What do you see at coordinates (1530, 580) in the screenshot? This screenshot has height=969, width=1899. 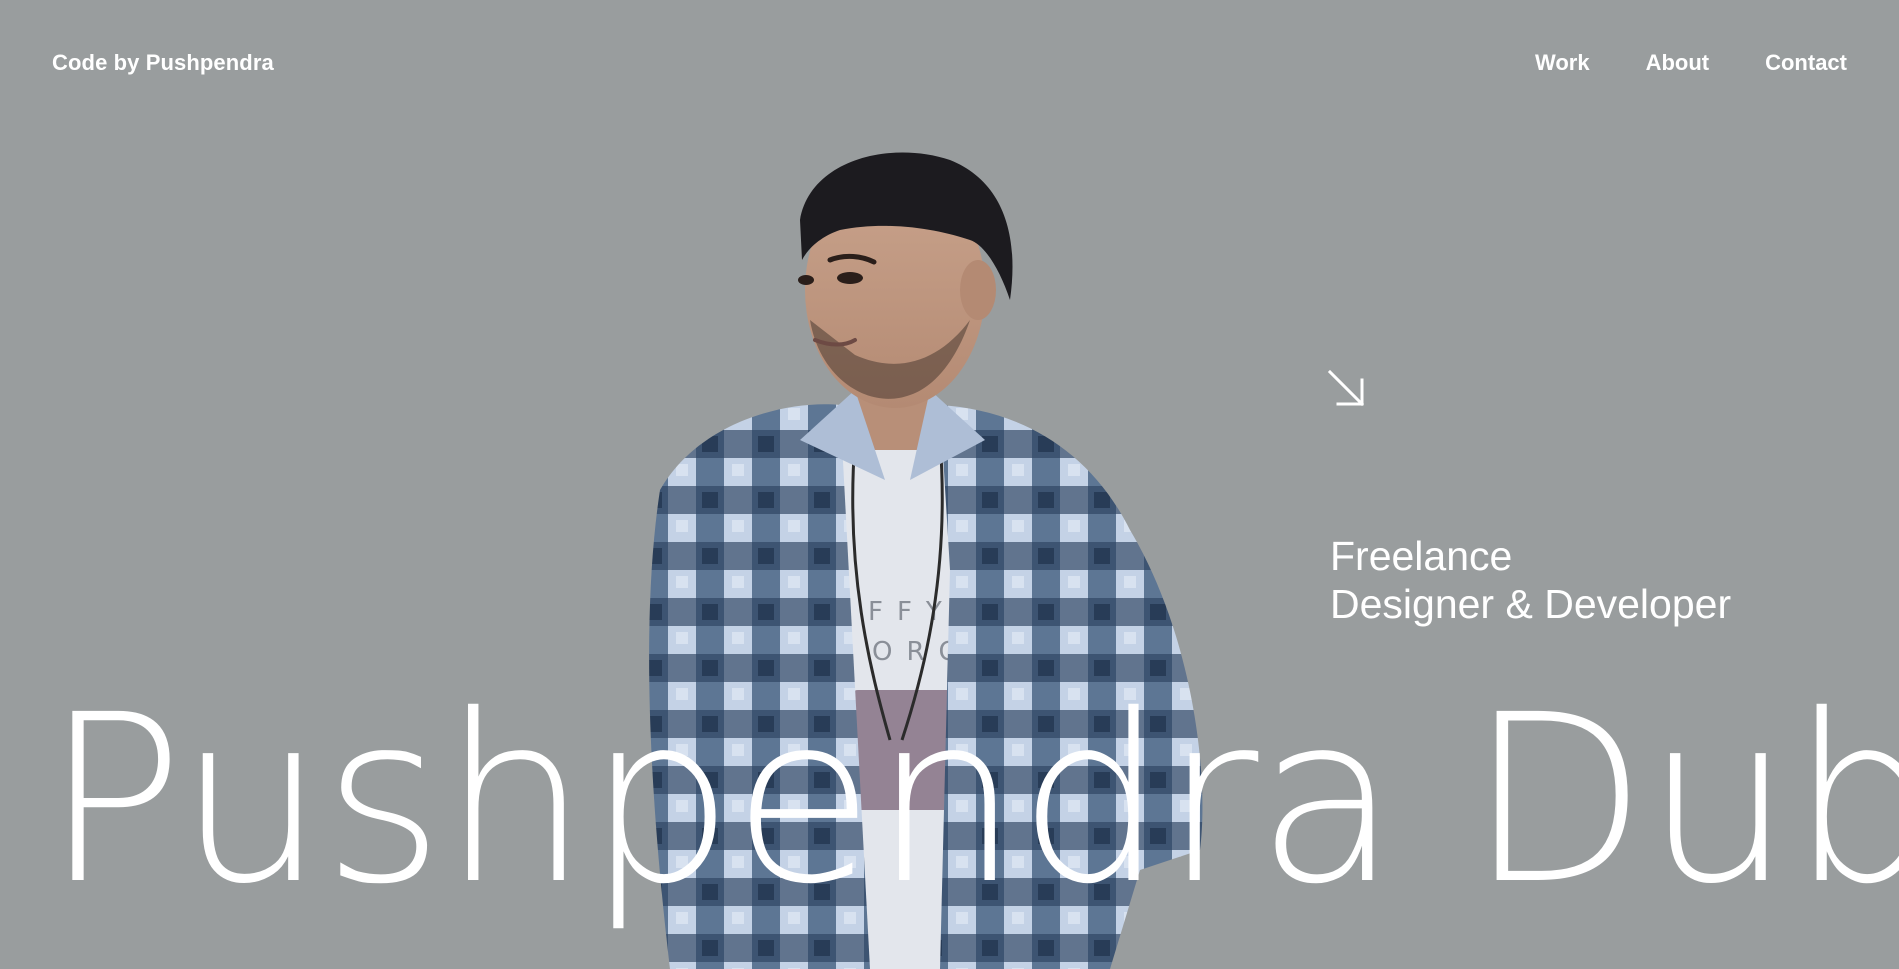 I see `tagline: Freelance Designer & Developer` at bounding box center [1530, 580].